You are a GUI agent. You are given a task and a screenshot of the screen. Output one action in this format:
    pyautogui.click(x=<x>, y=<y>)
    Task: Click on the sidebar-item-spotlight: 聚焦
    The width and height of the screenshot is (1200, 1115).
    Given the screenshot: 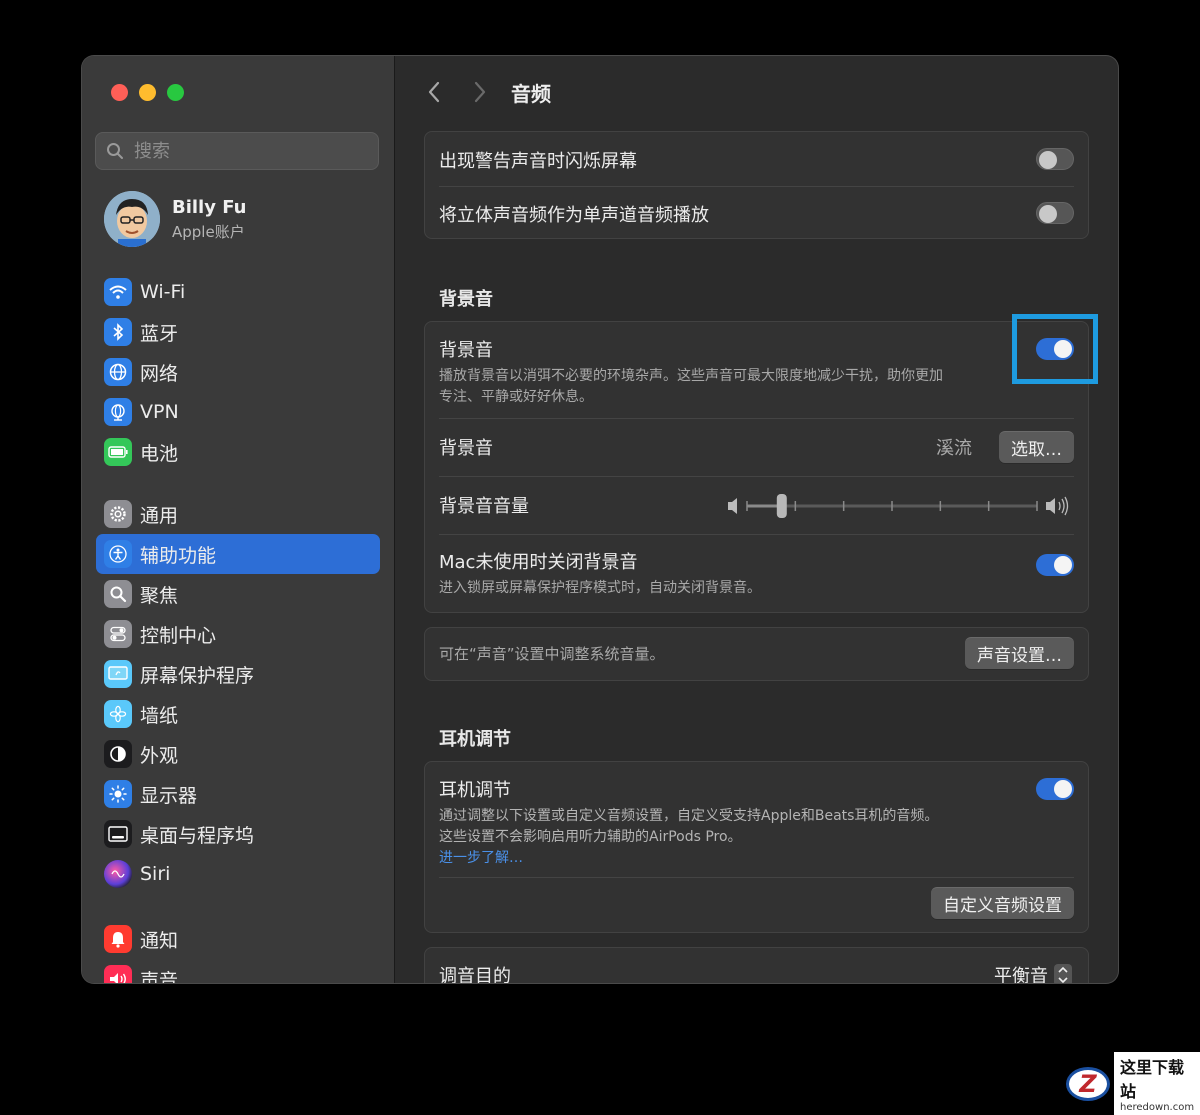 What is the action you would take?
    pyautogui.click(x=238, y=594)
    